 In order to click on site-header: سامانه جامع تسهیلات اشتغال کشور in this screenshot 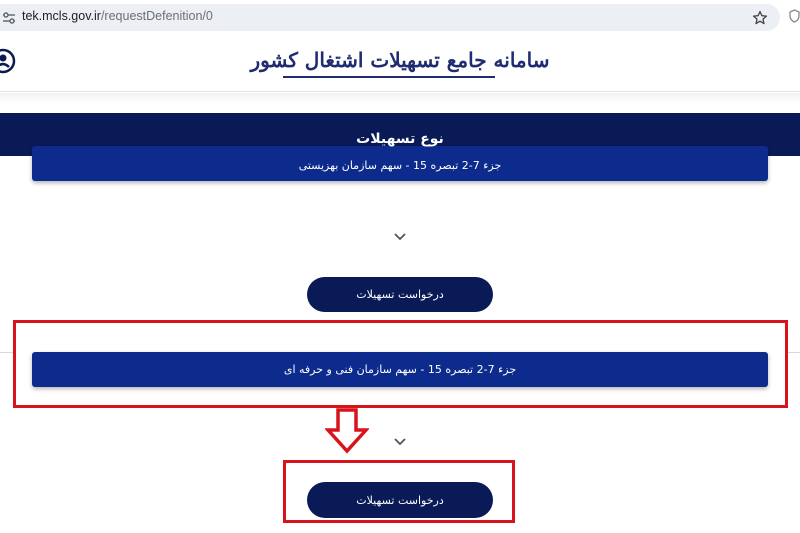, I will do `click(400, 63)`.